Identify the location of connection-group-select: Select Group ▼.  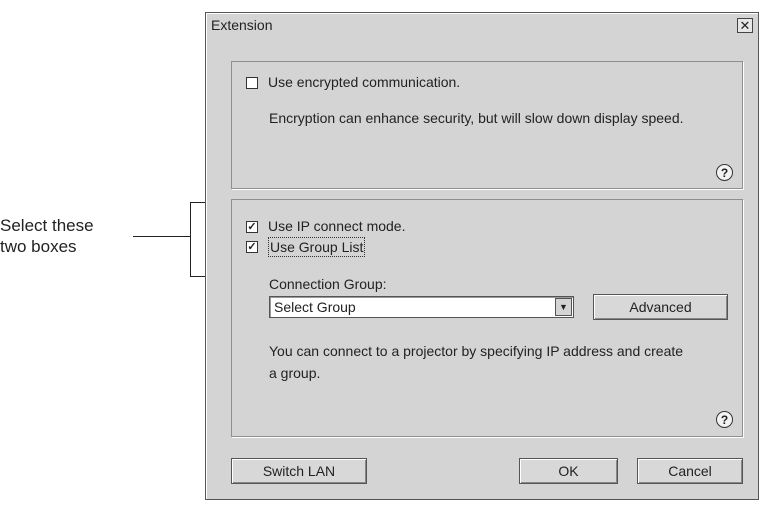
(421, 307).